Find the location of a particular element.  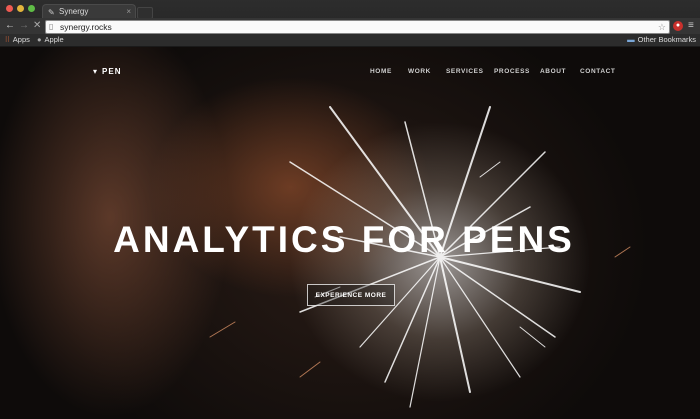

tab-close-icon: × is located at coordinates (128, 11).